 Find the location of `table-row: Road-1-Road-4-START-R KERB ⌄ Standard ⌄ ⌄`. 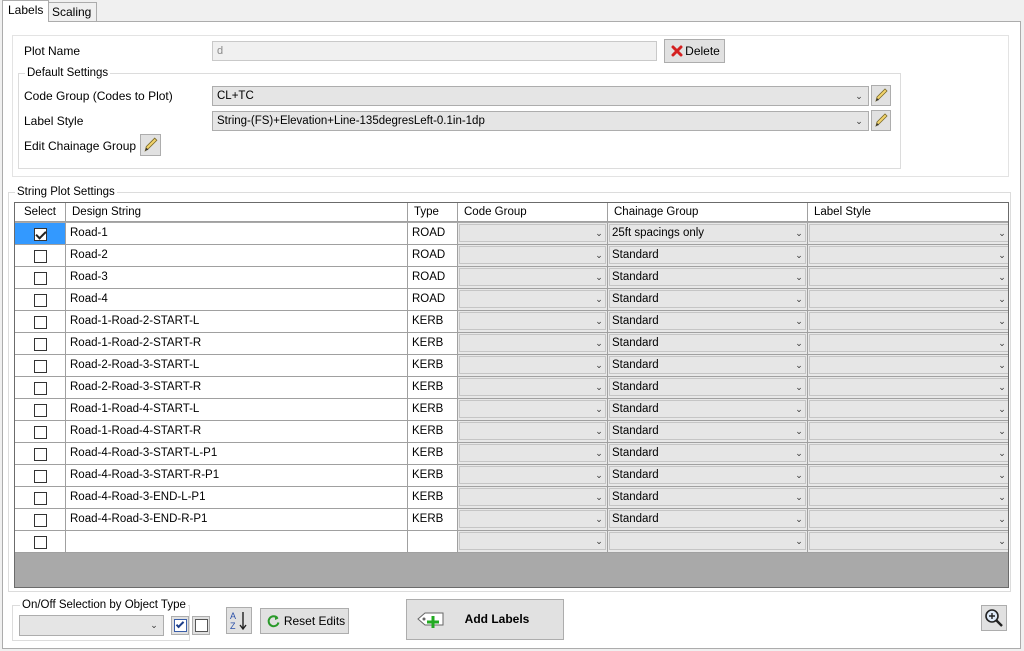

table-row: Road-1-Road-4-START-R KERB ⌄ Standard ⌄ ⌄ is located at coordinates (511, 432).